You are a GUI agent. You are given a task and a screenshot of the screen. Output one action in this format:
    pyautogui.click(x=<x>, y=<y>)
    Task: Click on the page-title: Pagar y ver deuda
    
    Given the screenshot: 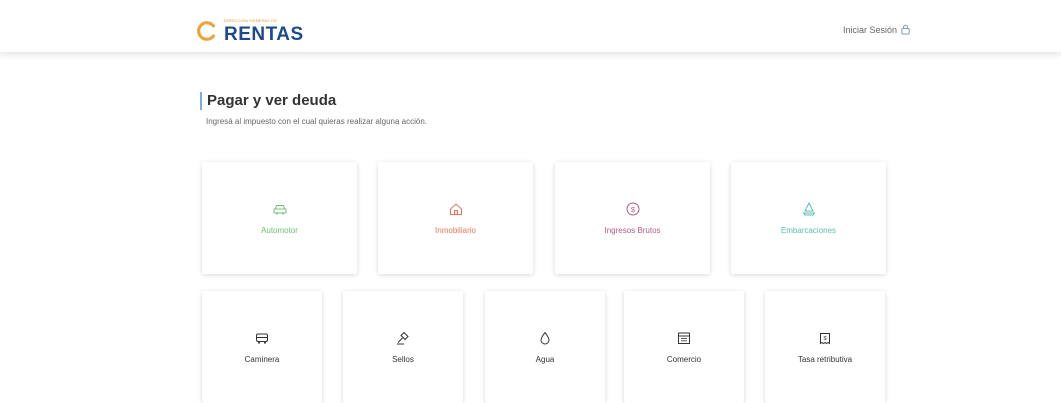 What is the action you would take?
    pyautogui.click(x=313, y=101)
    